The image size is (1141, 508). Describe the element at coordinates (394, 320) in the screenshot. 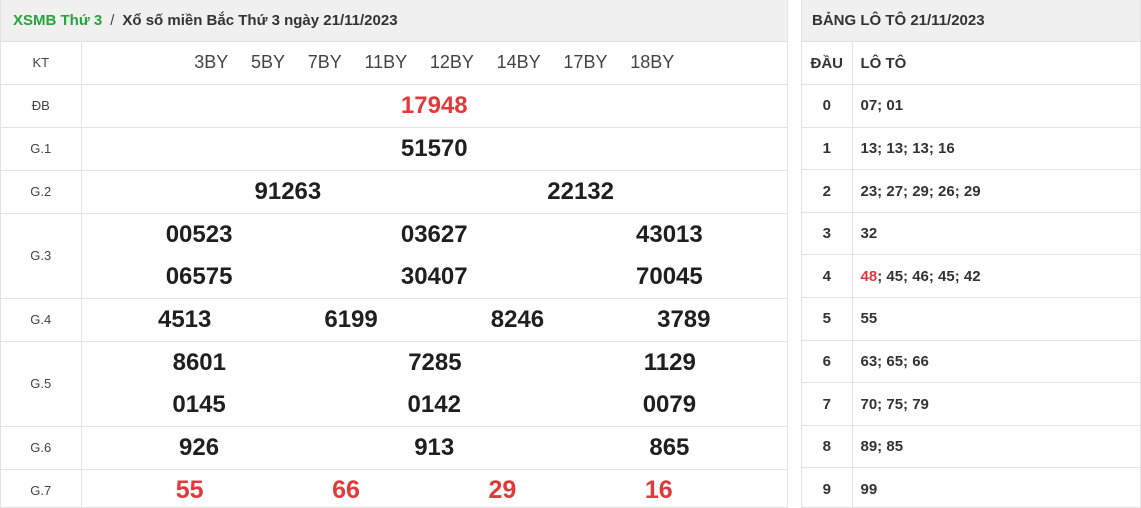

I see `prize-row-g4: G.4 4513 6199 8246 3789` at that location.